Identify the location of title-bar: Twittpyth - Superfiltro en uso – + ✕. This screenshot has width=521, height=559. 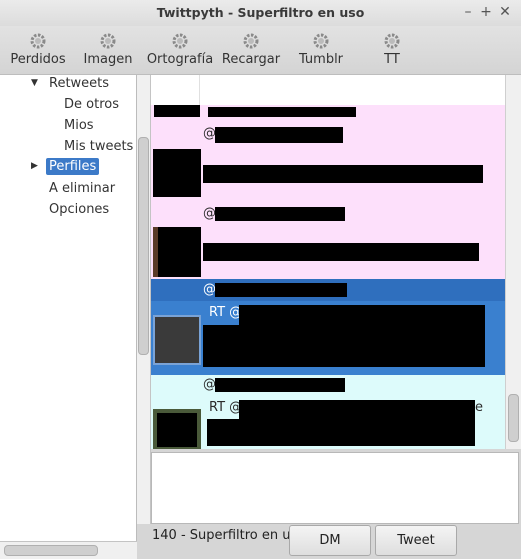
(260, 13).